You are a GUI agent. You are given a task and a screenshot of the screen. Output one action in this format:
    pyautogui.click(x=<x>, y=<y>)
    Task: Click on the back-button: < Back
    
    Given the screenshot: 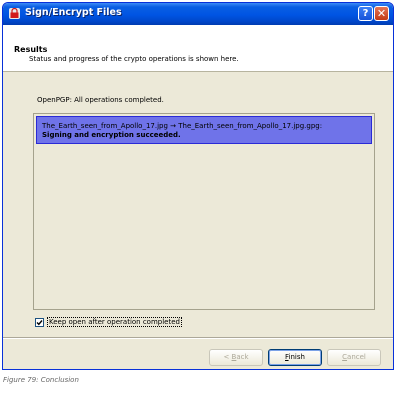 What is the action you would take?
    pyautogui.click(x=236, y=357)
    